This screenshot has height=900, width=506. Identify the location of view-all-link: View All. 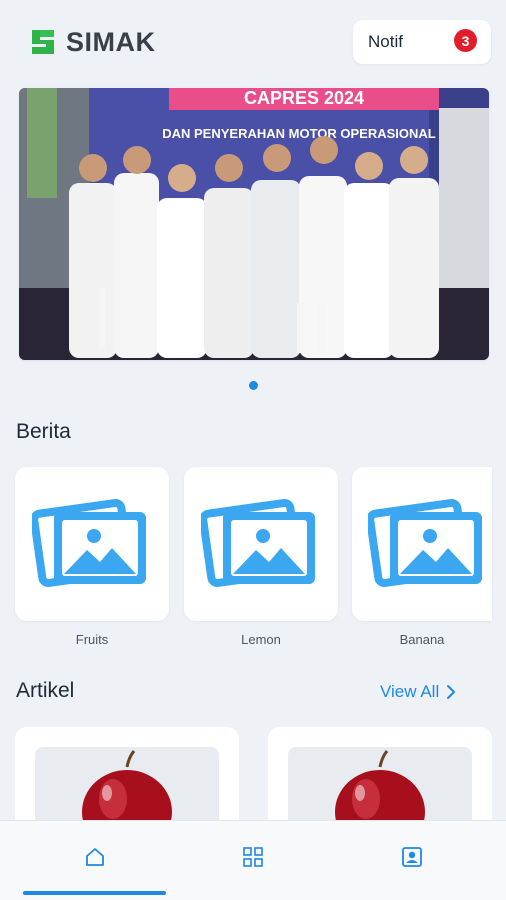
(418, 692).